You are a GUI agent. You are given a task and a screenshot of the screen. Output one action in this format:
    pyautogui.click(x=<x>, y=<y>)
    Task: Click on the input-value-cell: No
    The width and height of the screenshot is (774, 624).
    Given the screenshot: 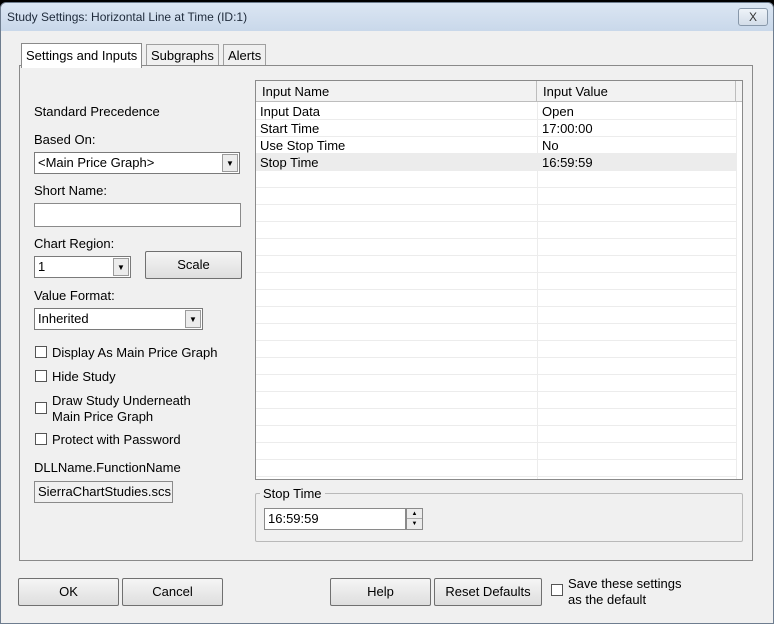 What is the action you would take?
    pyautogui.click(x=550, y=145)
    